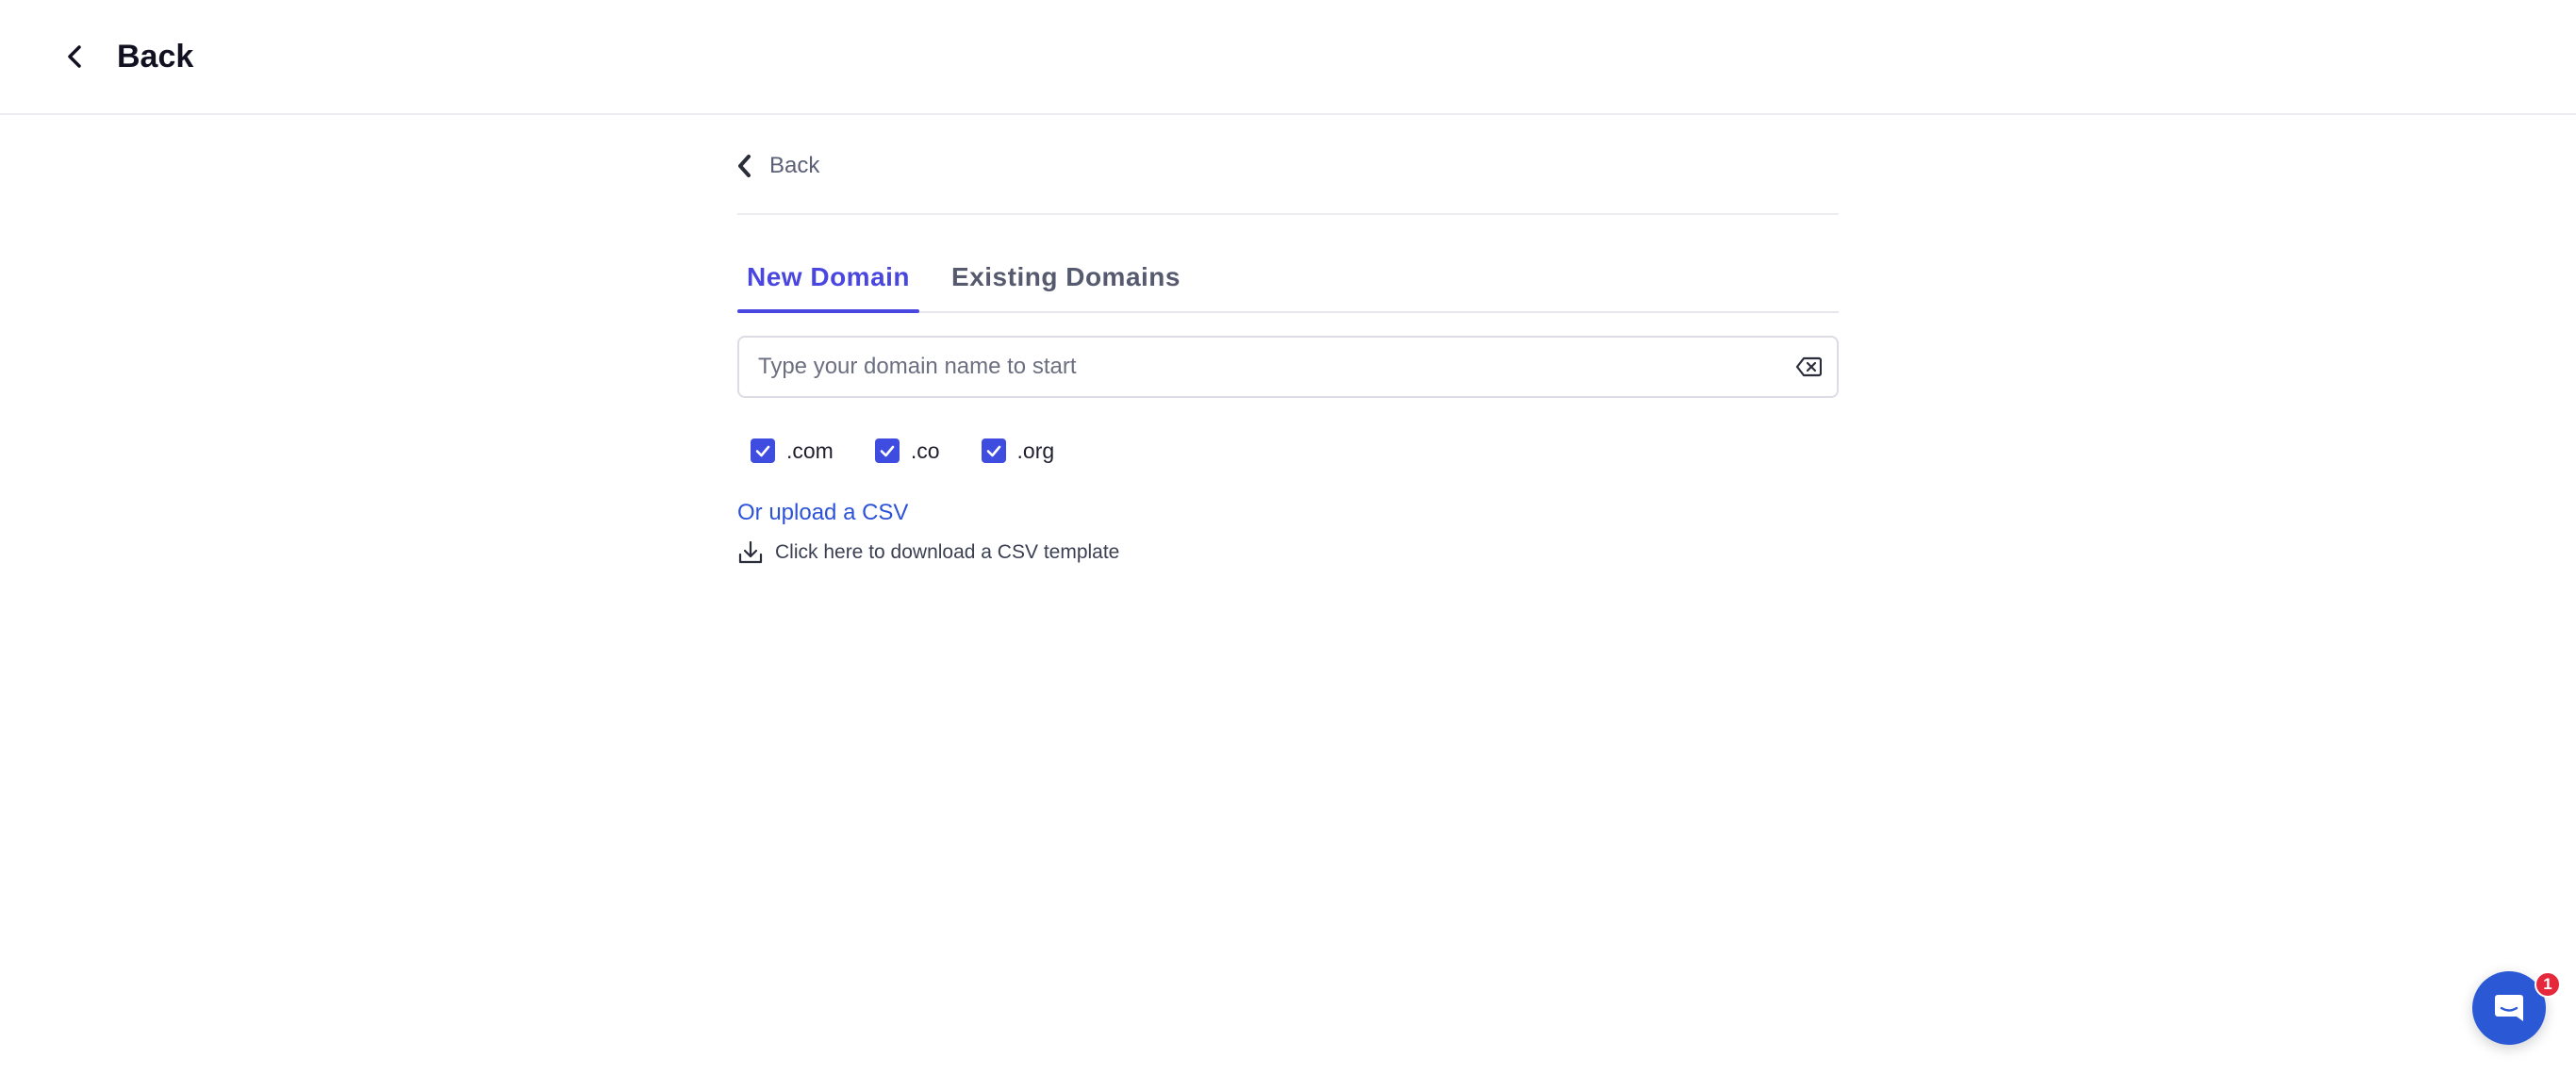 This screenshot has width=2576, height=1075. What do you see at coordinates (2509, 1008) in the screenshot?
I see `chat-icon` at bounding box center [2509, 1008].